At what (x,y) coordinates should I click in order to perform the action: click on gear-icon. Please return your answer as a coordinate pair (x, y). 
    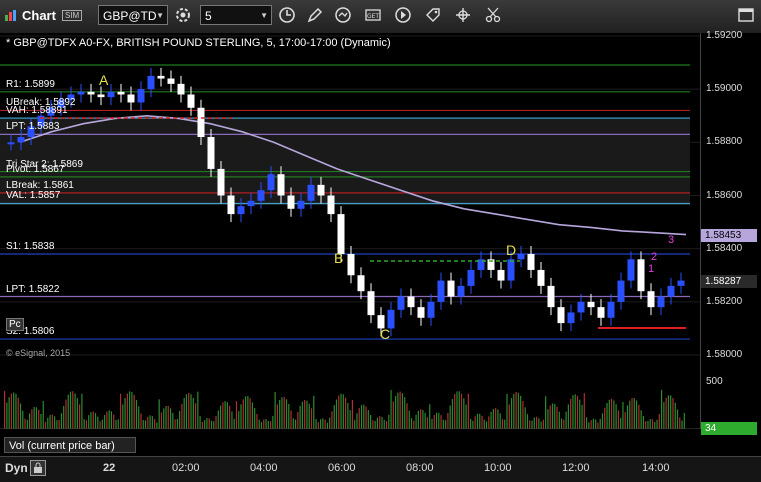
    Looking at the image, I should click on (183, 15).